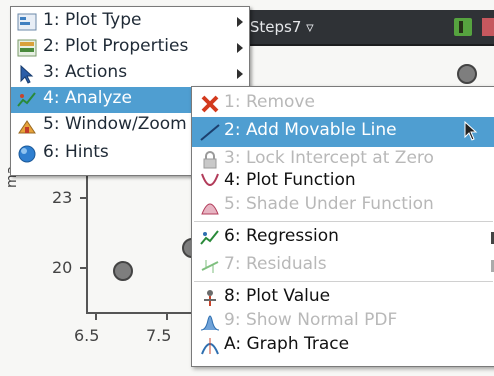  Describe the element at coordinates (76, 152) in the screenshot. I see `menu-item-label: 6: Hints` at that location.